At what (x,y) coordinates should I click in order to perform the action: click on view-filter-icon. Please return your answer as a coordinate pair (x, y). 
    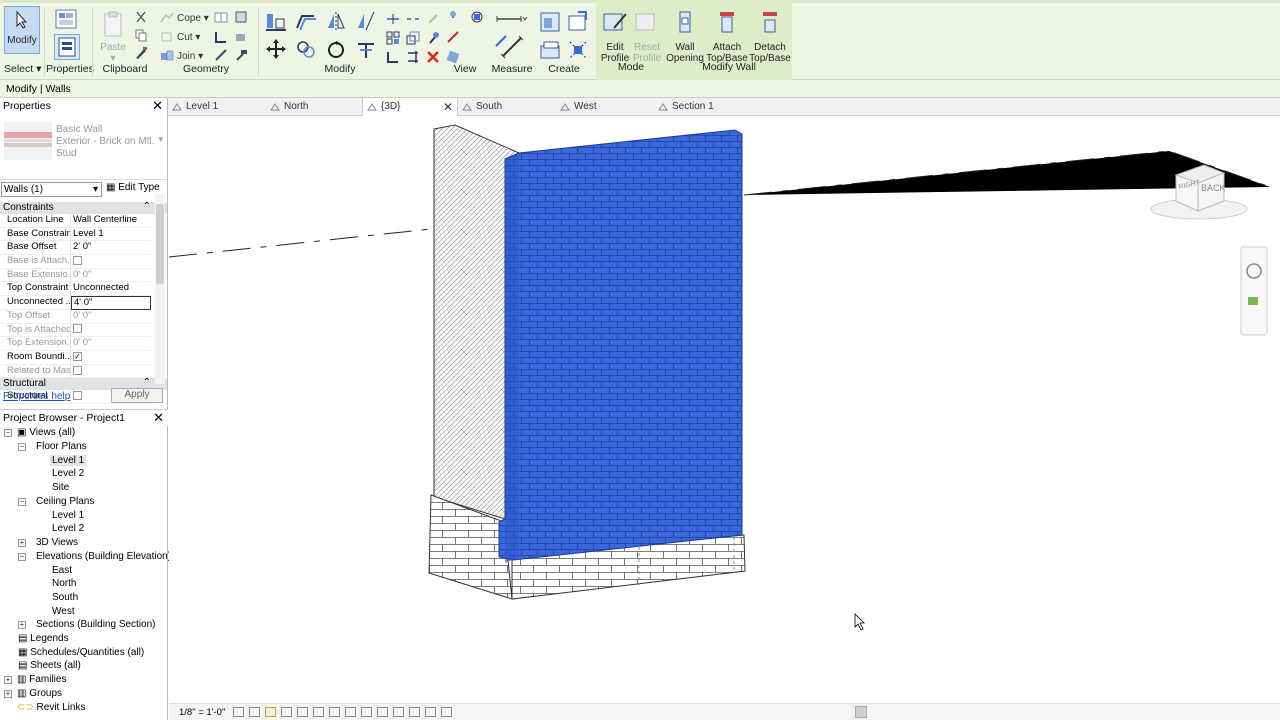
    Looking at the image, I should click on (453, 57).